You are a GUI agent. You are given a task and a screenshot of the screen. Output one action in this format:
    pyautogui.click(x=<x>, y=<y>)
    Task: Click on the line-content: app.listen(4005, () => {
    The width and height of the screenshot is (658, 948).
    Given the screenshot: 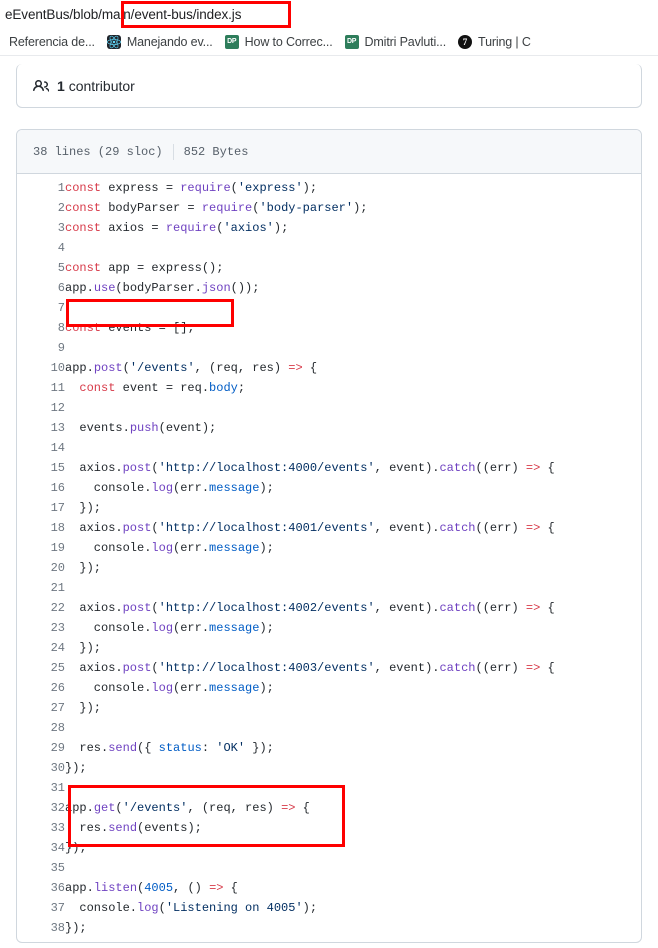 What is the action you would take?
    pyautogui.click(x=353, y=888)
    